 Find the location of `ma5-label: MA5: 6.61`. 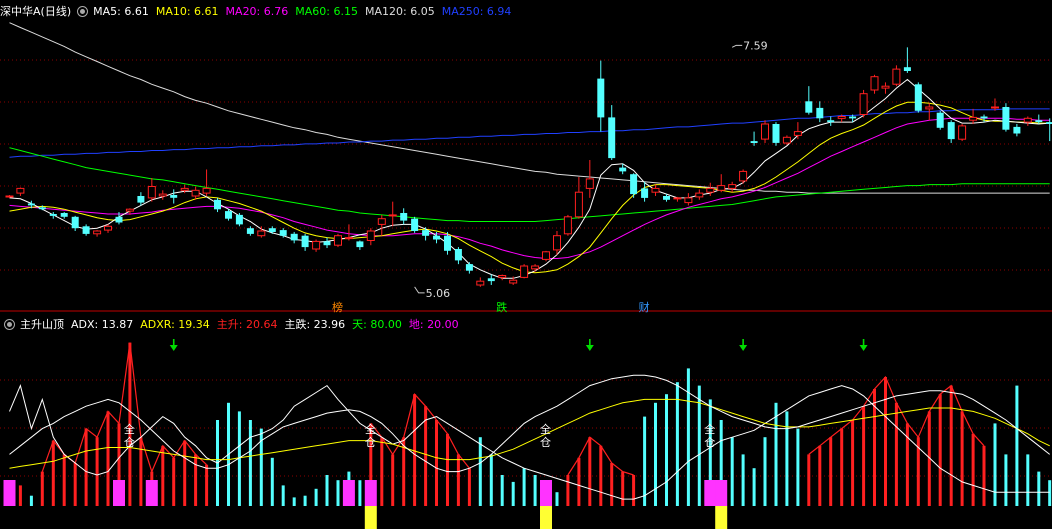

ma5-label: MA5: 6.61 is located at coordinates (121, 11).